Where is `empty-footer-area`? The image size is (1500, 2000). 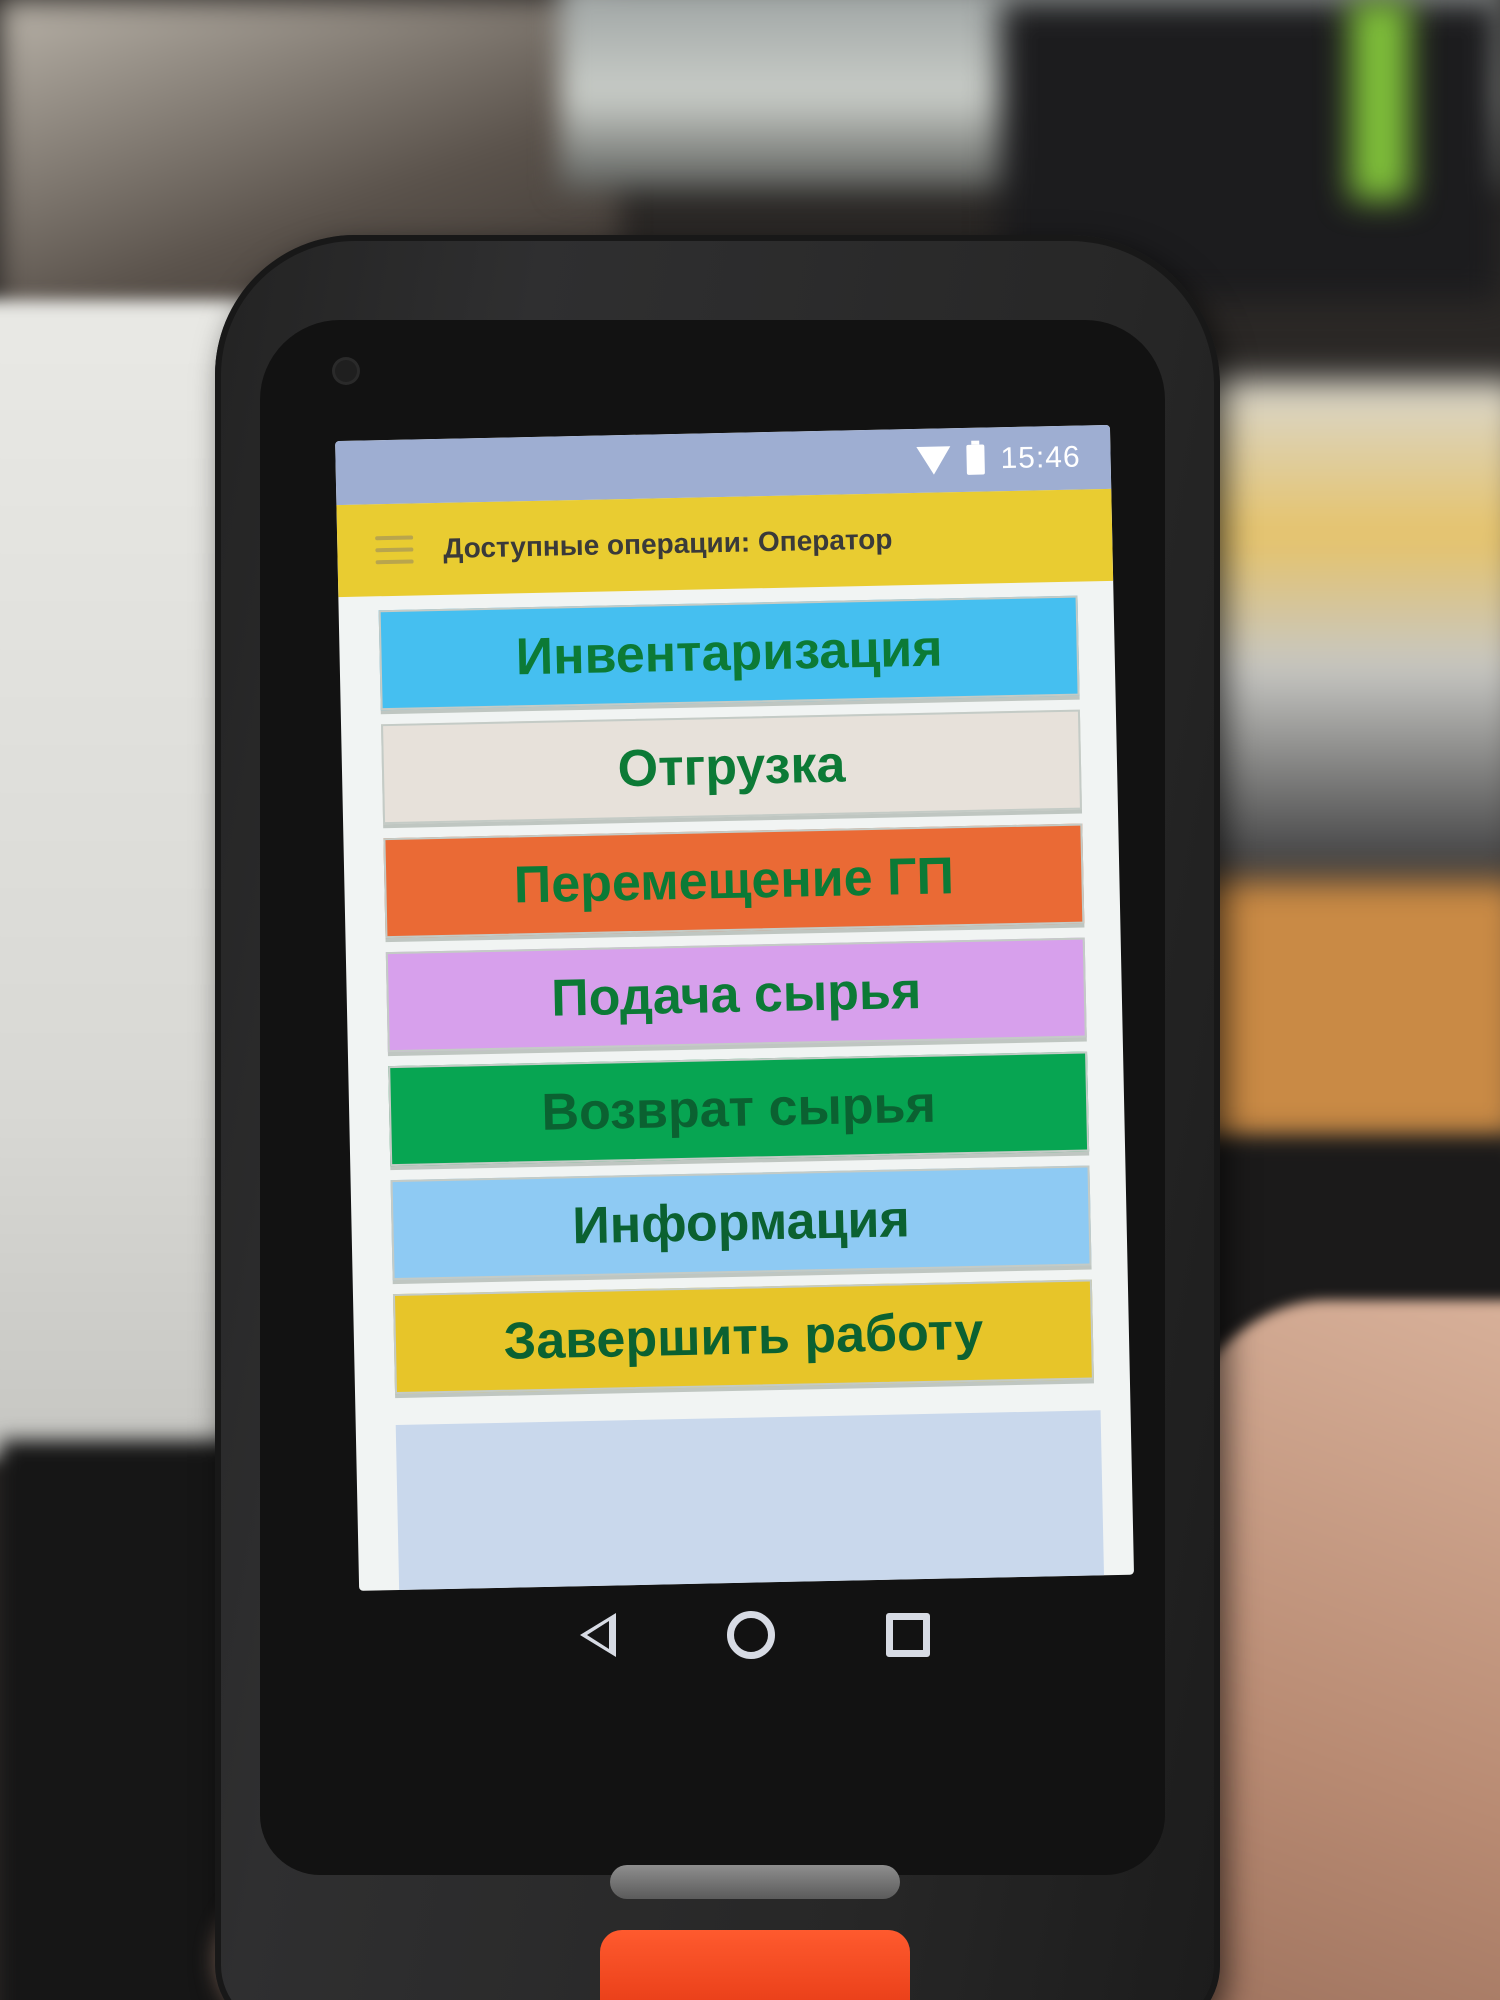
empty-footer-area is located at coordinates (750, 1500).